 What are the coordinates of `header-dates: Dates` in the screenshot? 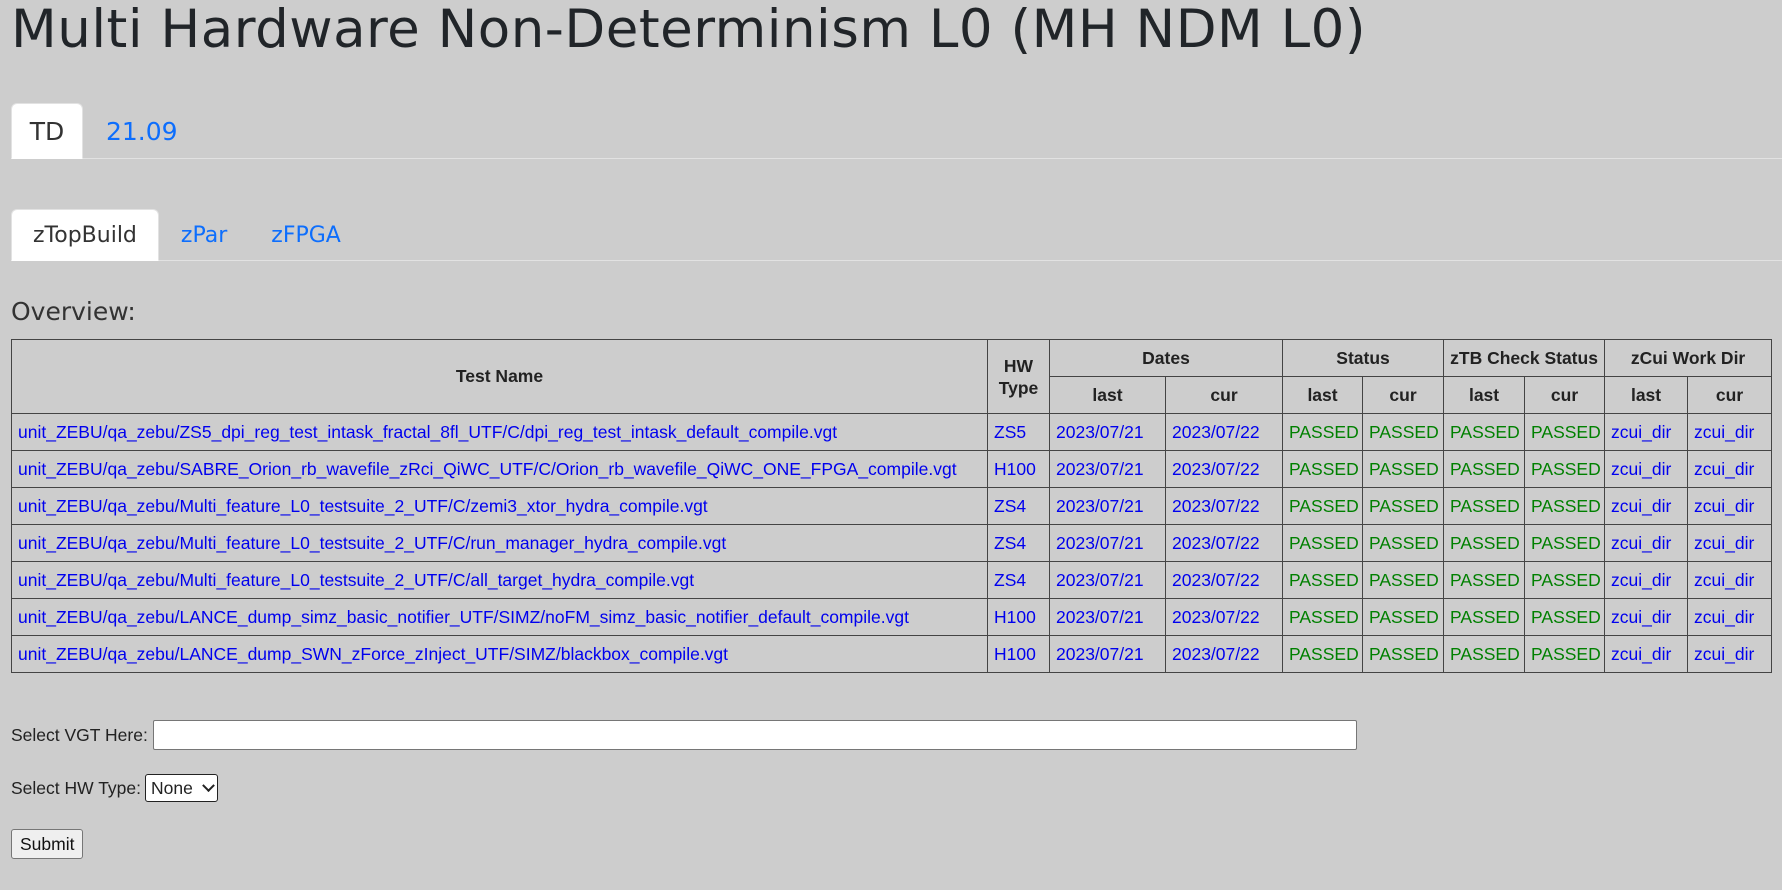 It's located at (1166, 358).